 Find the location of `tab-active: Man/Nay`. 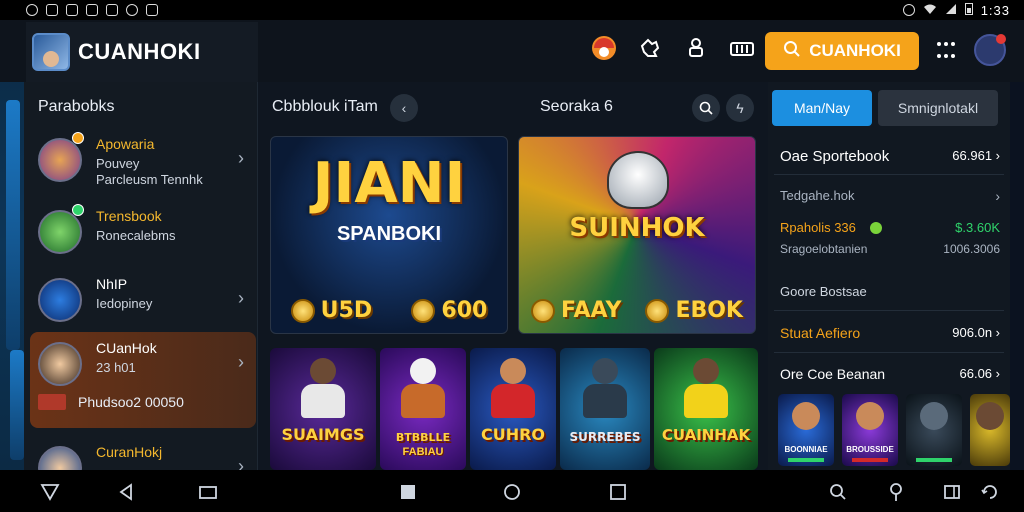

tab-active: Man/Nay is located at coordinates (822, 108).